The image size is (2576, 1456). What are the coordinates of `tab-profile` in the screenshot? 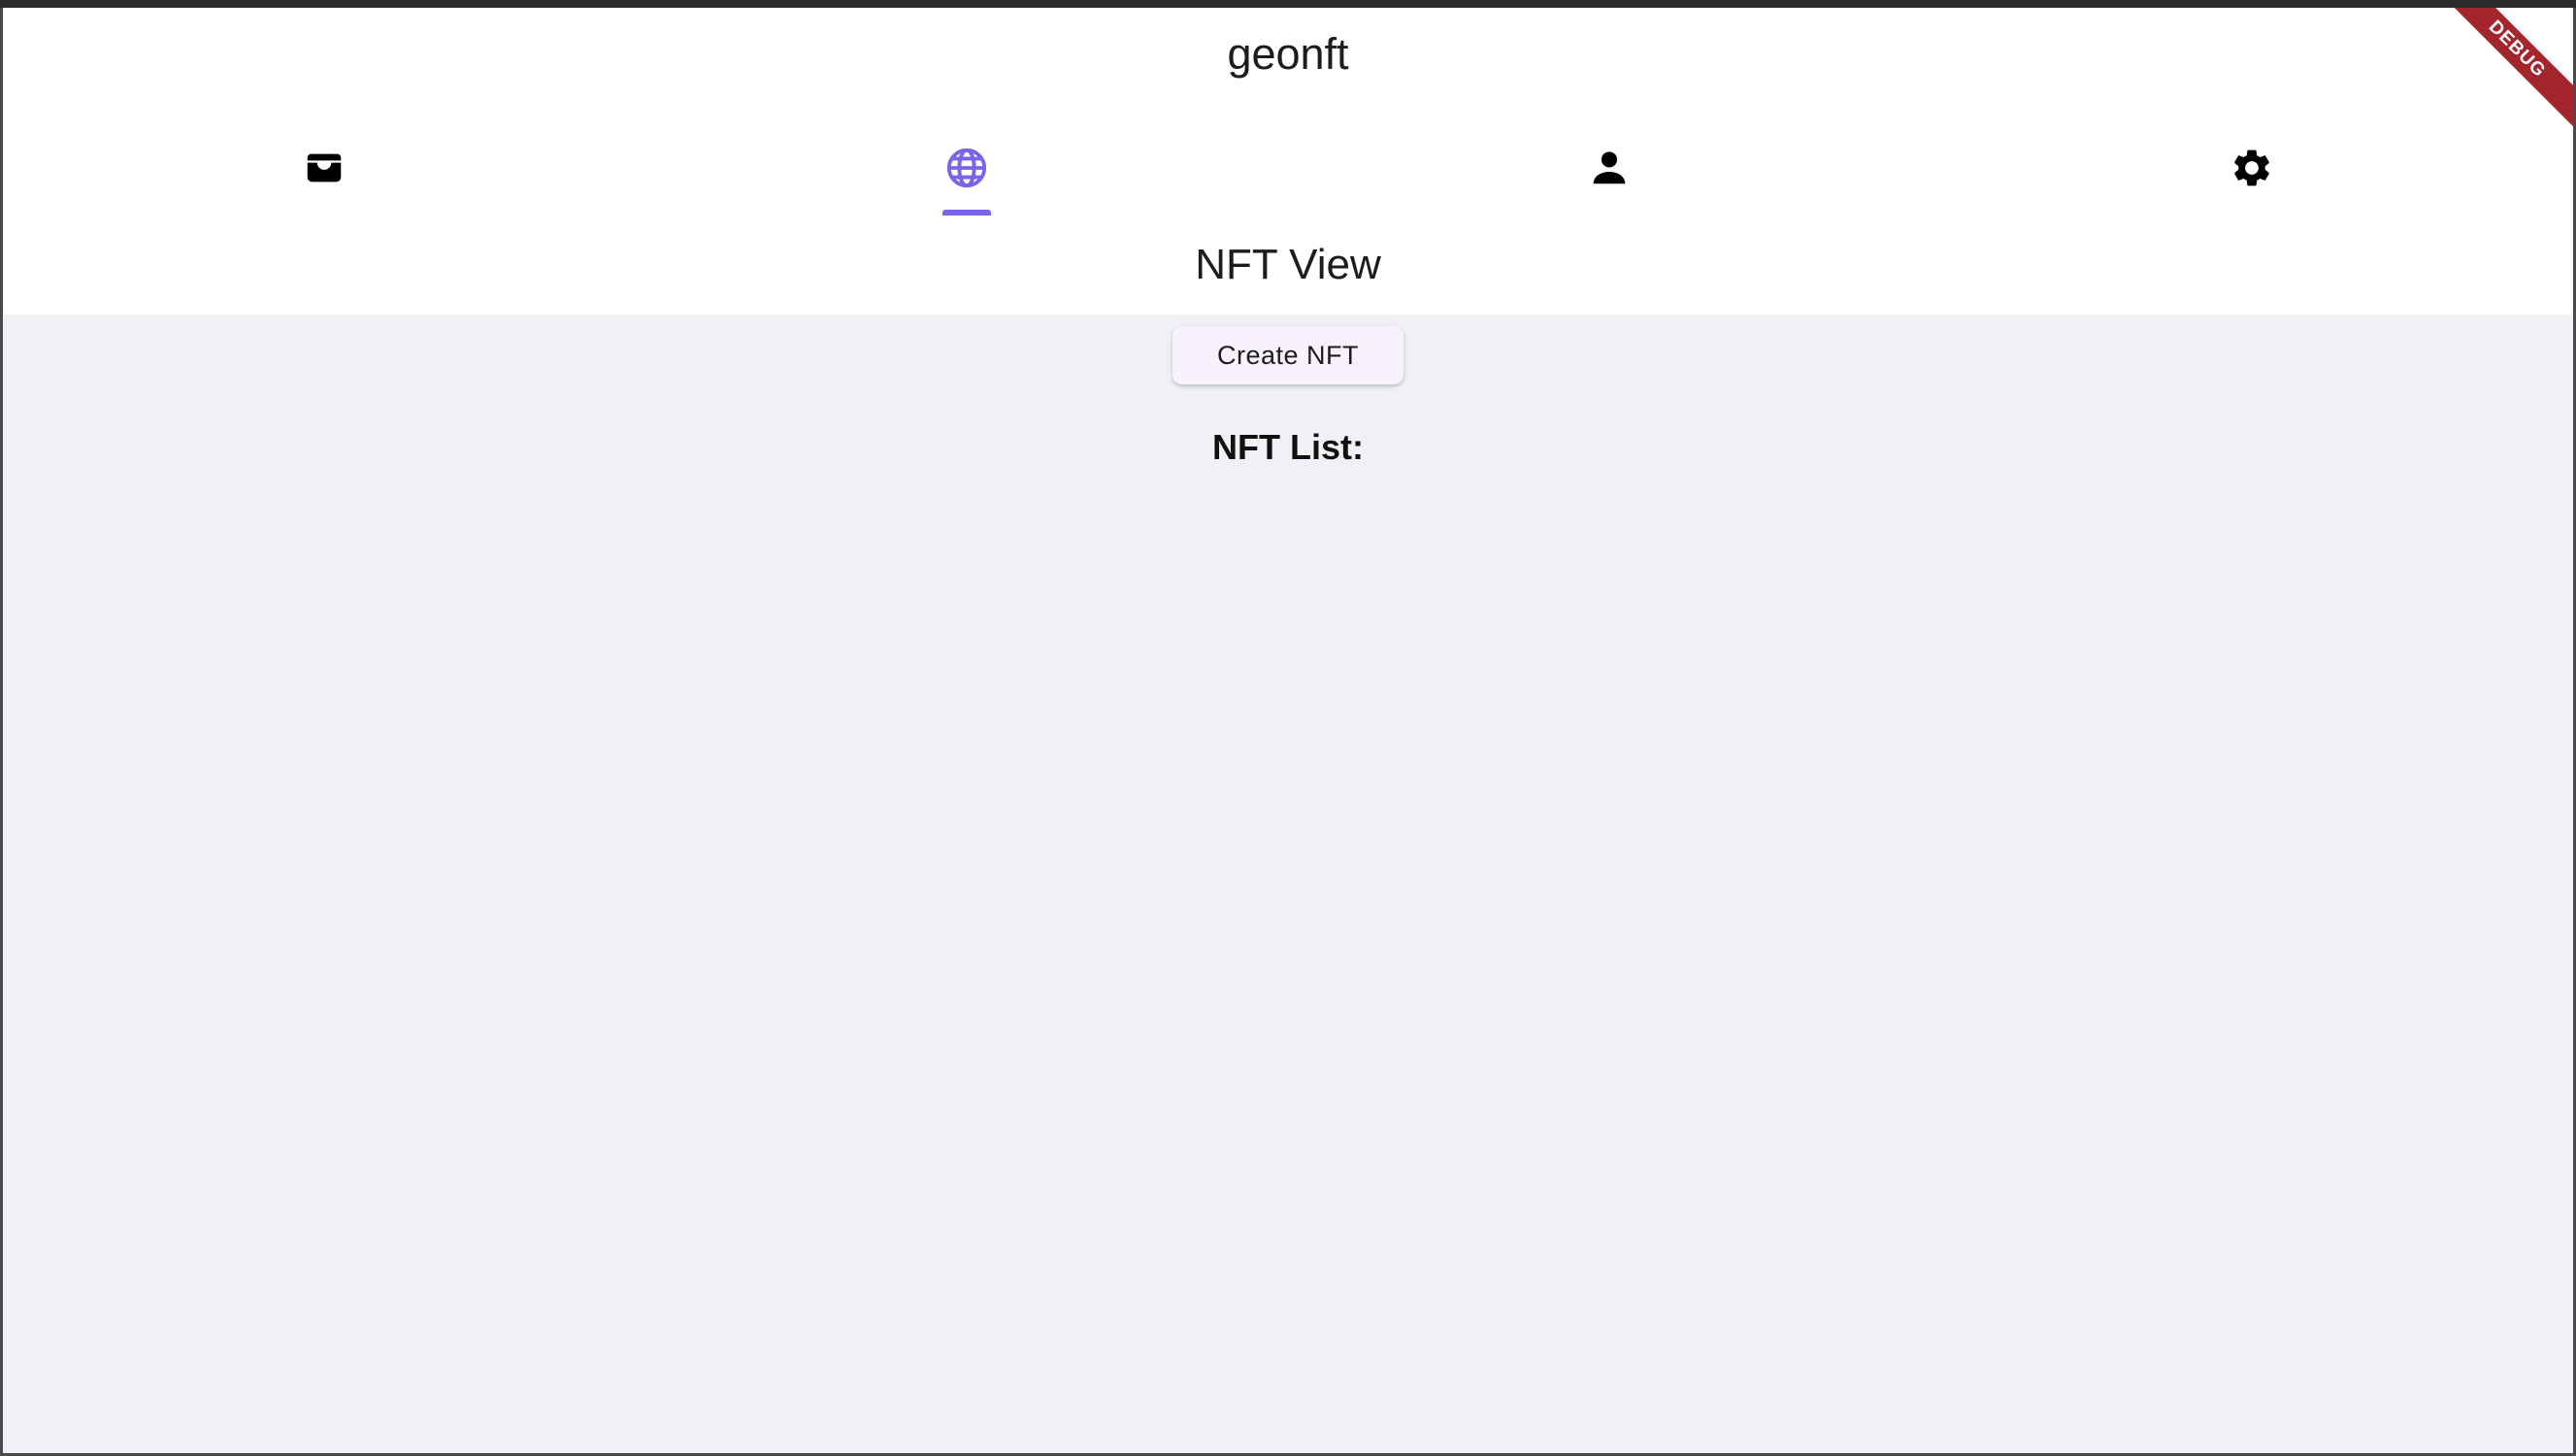 It's located at (1609, 167).